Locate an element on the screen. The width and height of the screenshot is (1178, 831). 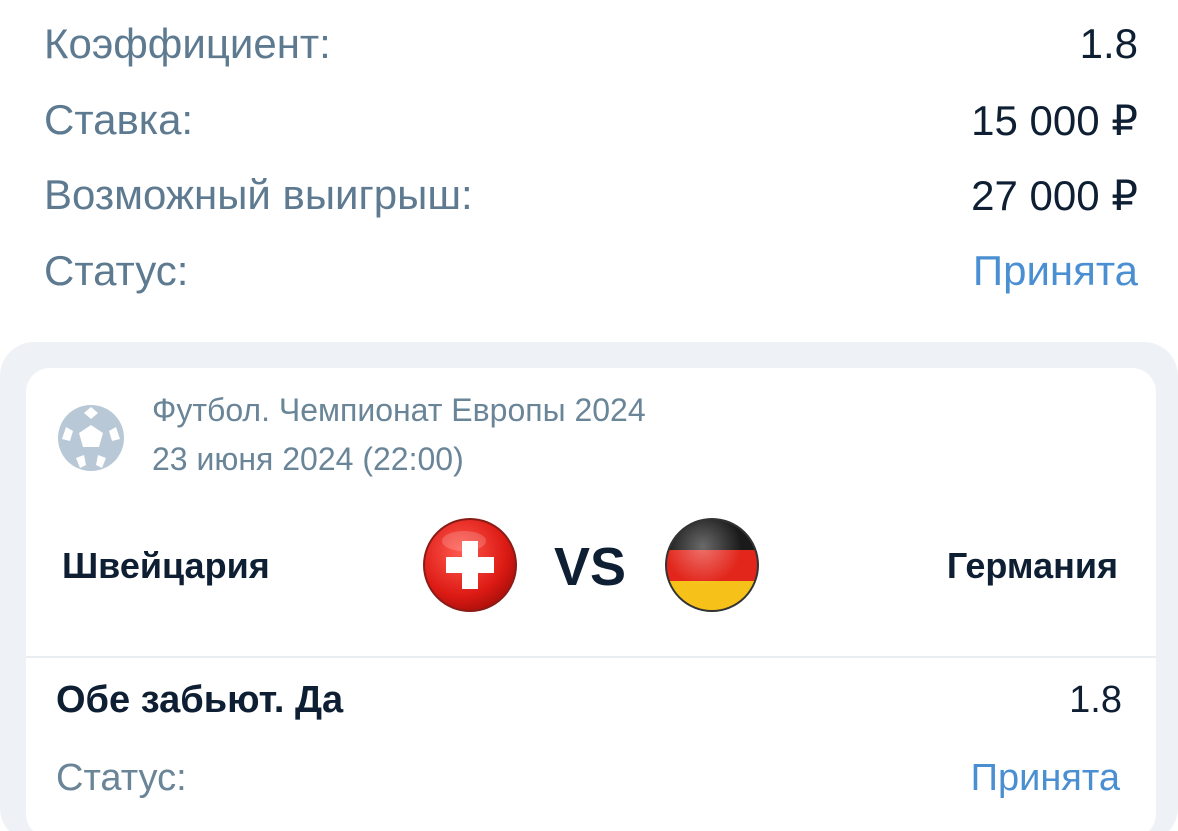
outcome-odd: 1.8 is located at coordinates (1095, 699).